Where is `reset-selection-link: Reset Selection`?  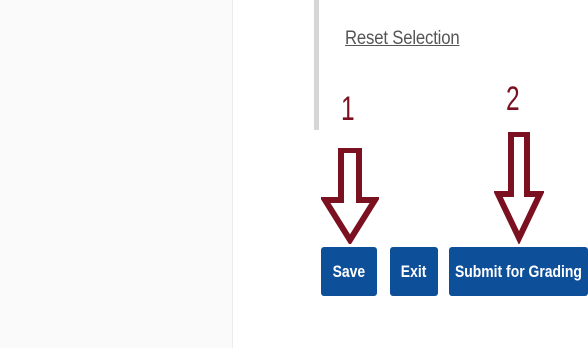
reset-selection-link: Reset Selection is located at coordinates (402, 39).